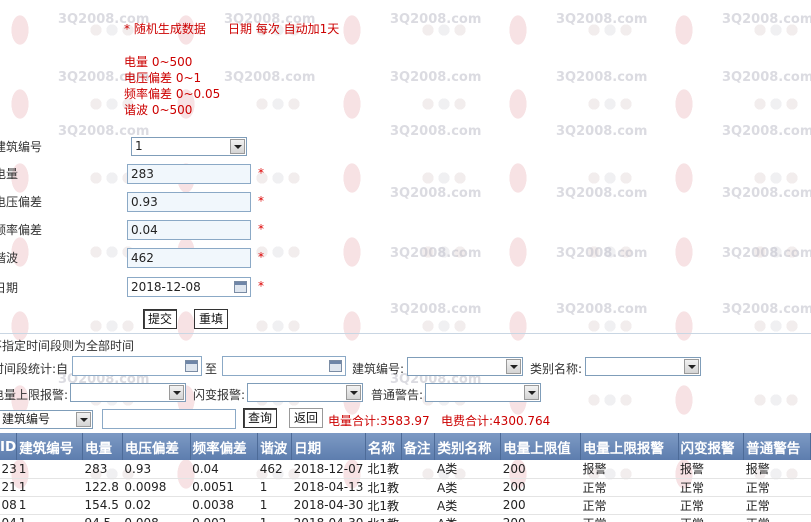  Describe the element at coordinates (169, 419) in the screenshot. I see `search-input` at that location.